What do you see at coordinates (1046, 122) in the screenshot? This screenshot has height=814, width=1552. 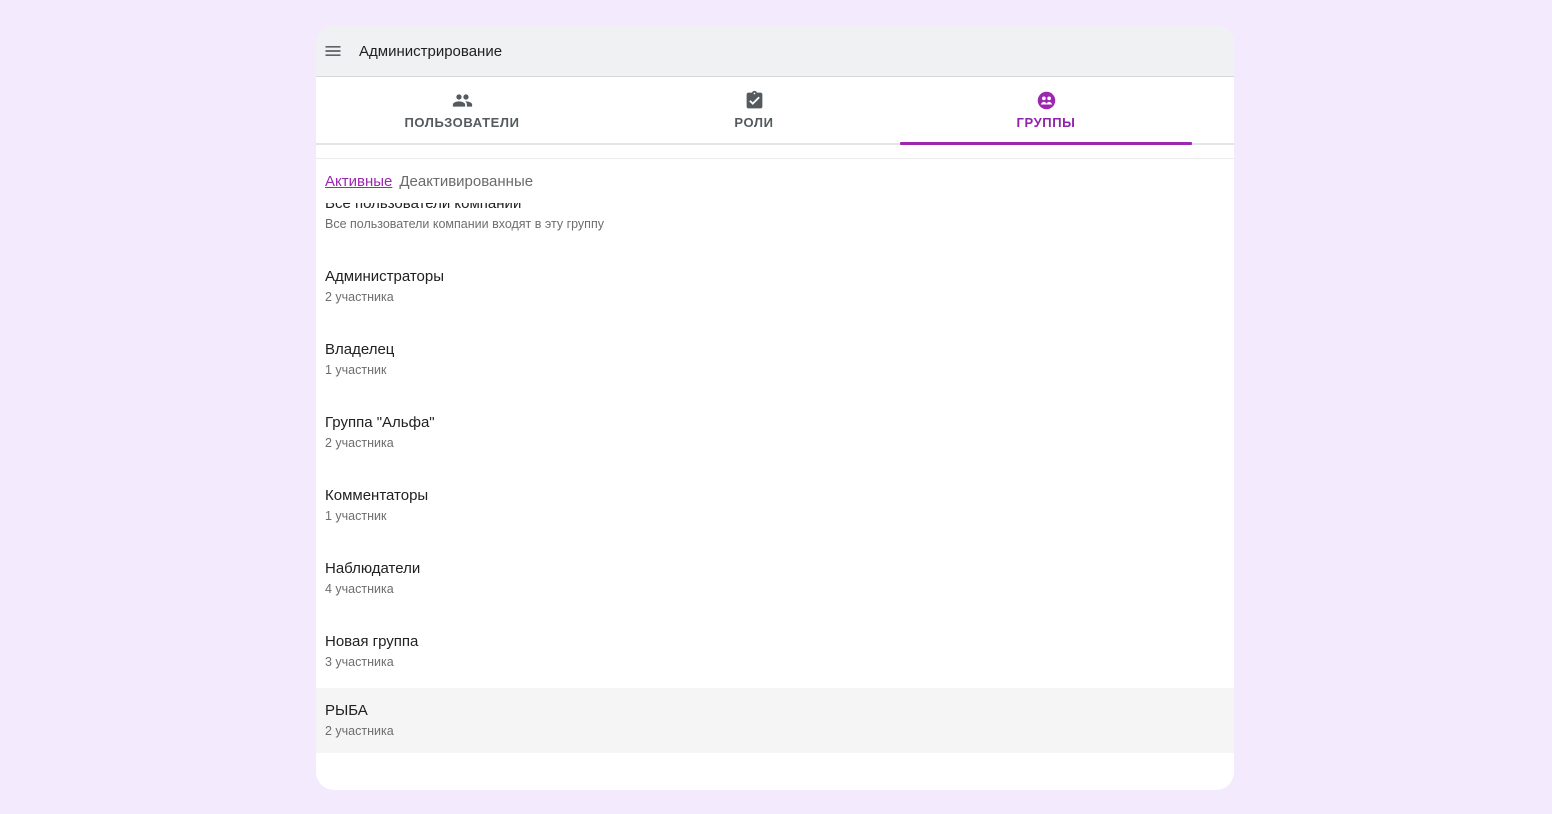 I see `tab-groups-label: ГРУППЫ` at bounding box center [1046, 122].